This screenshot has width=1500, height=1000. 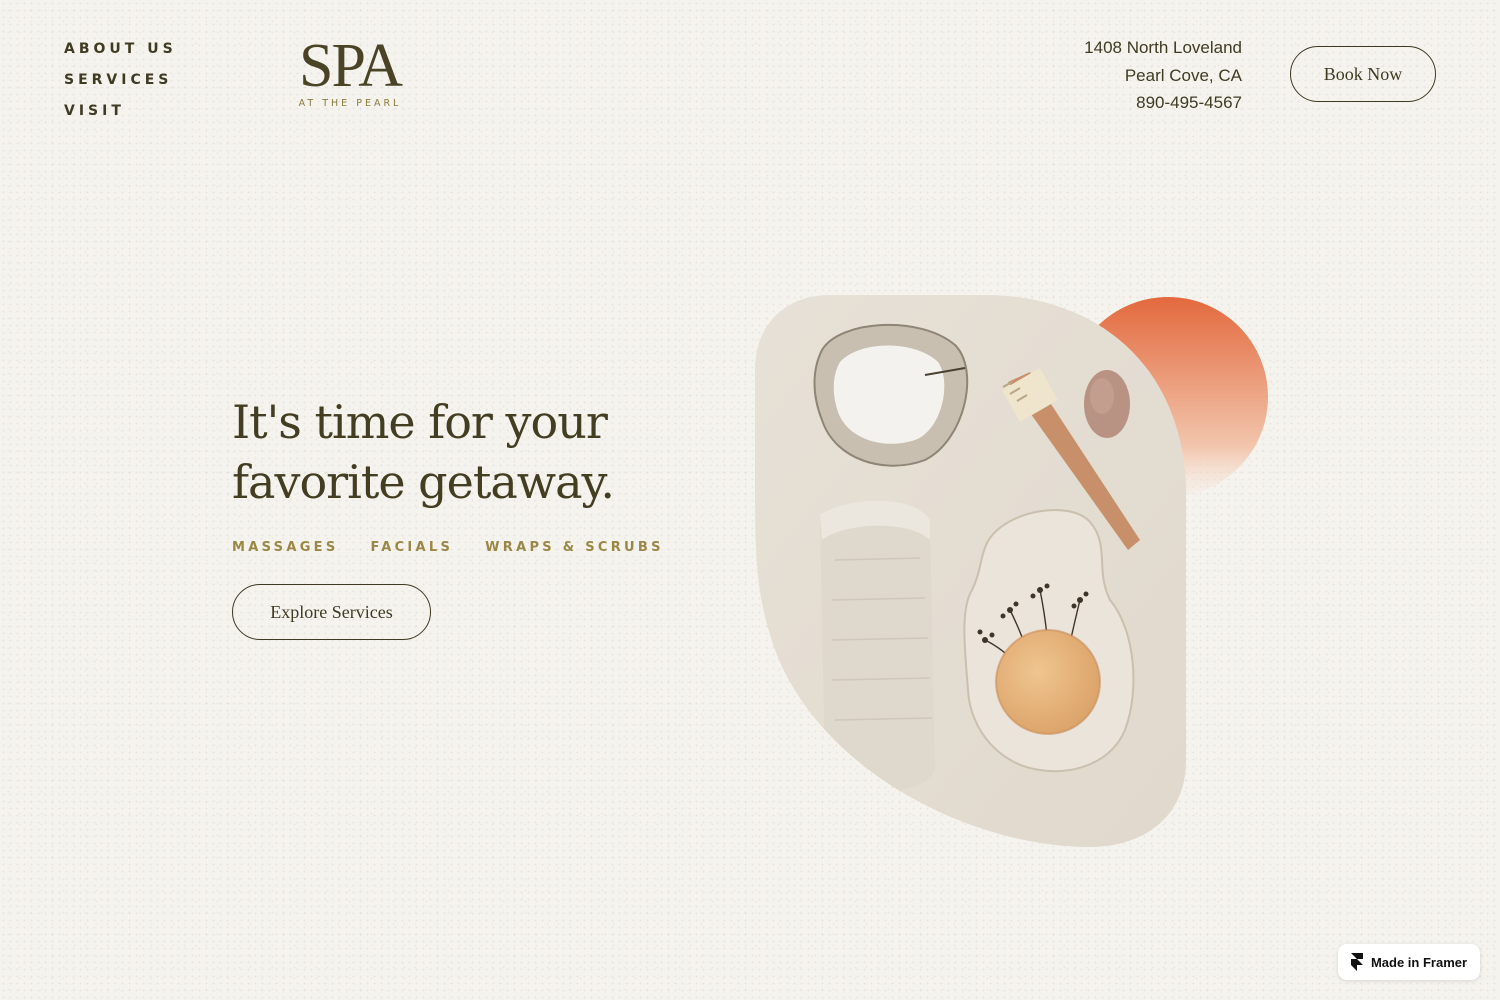 I want to click on address-line-1: 1408 North Loveland, so click(x=1163, y=47).